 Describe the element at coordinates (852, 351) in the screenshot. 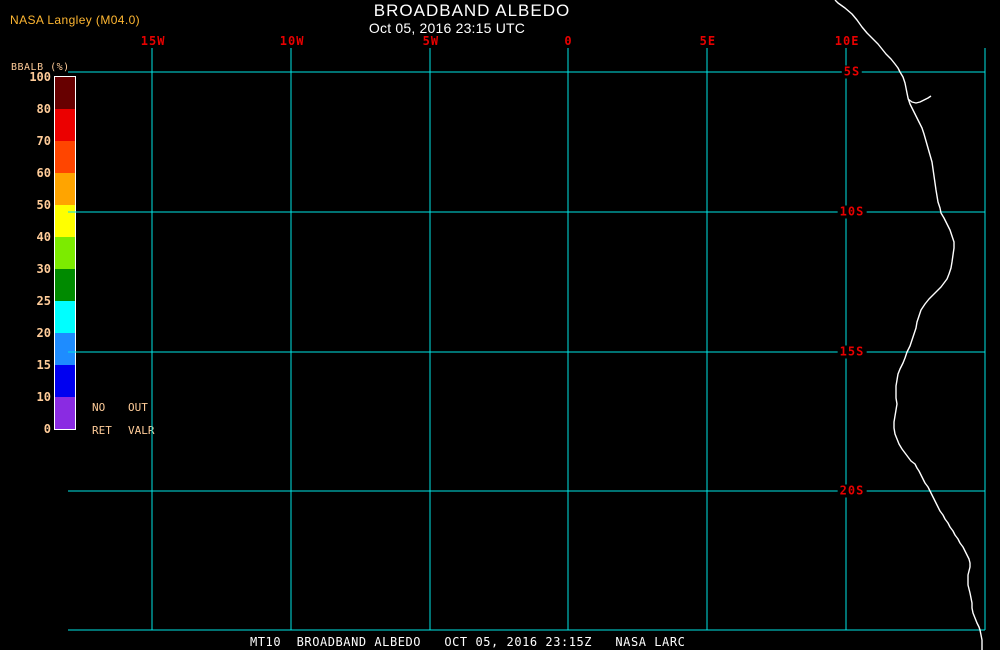

I see `latitude-label-15S: 15S` at that location.